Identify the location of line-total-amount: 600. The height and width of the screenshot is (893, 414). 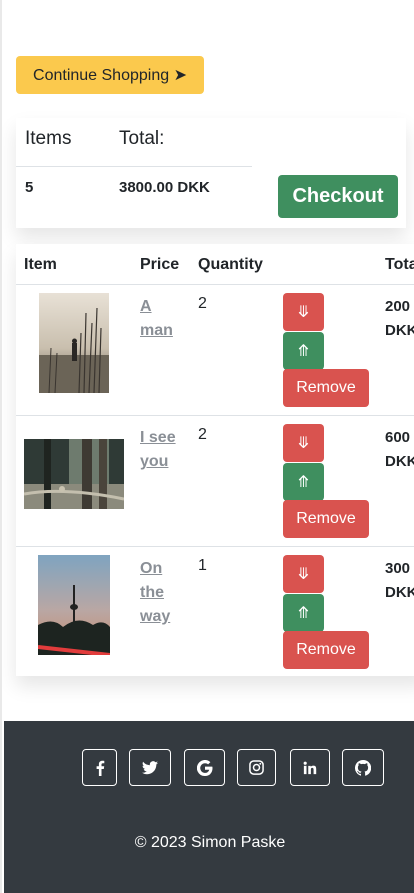
(398, 437).